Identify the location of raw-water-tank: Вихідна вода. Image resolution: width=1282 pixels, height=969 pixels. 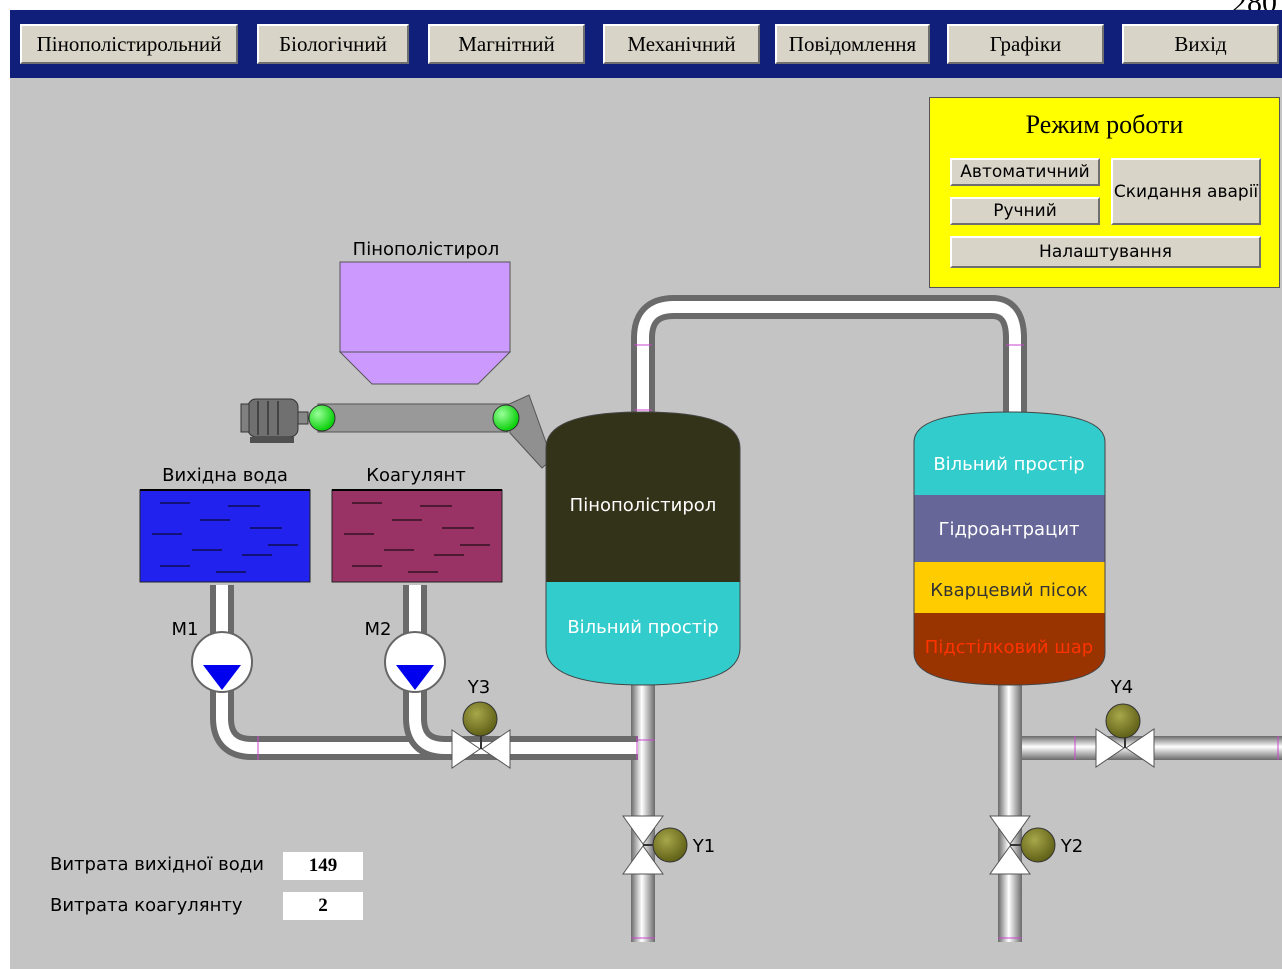
(225, 524).